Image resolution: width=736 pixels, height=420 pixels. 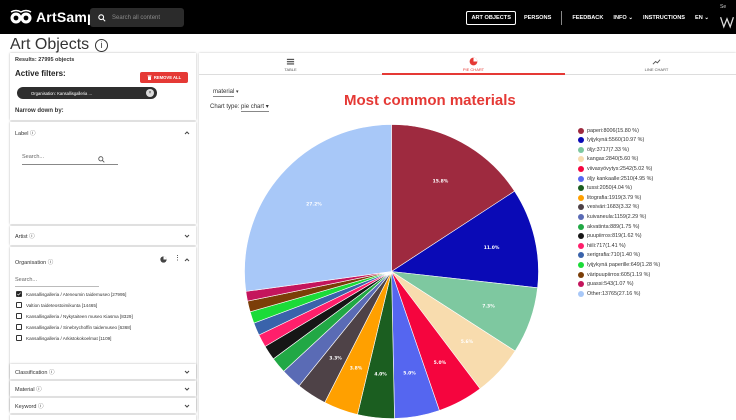 What do you see at coordinates (610, 236) in the screenshot?
I see `legend-item: puupiirros: 819 (1.62 %)` at bounding box center [610, 236].